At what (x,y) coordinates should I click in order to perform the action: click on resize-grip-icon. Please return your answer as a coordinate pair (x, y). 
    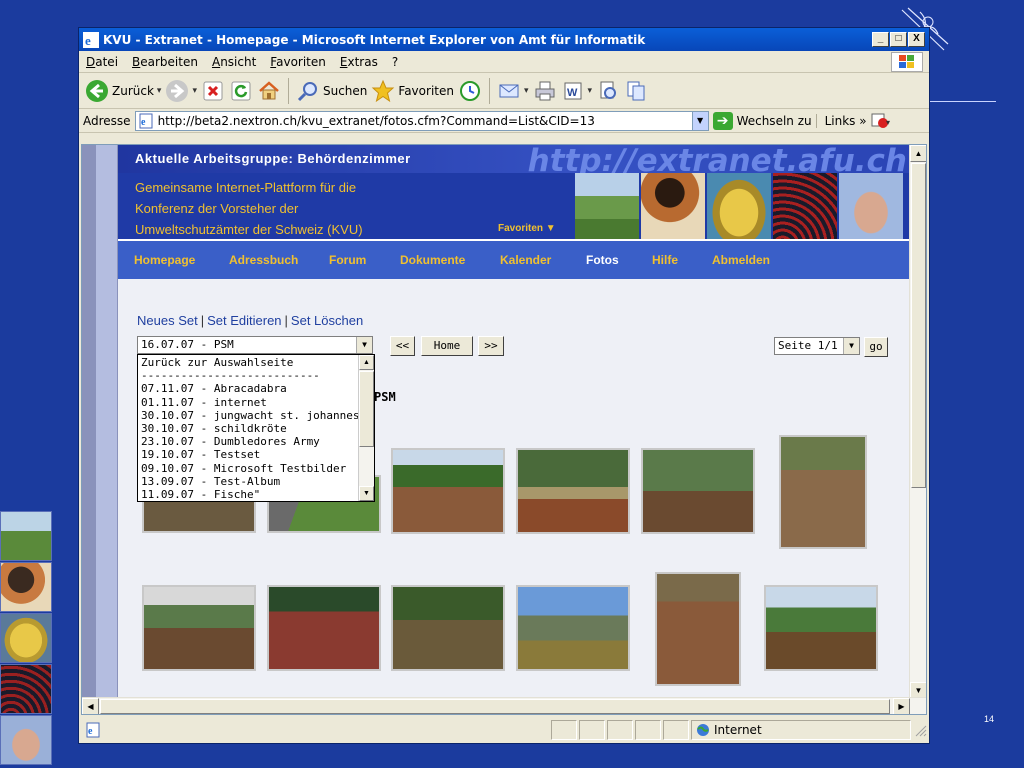
    Looking at the image, I should click on (920, 730).